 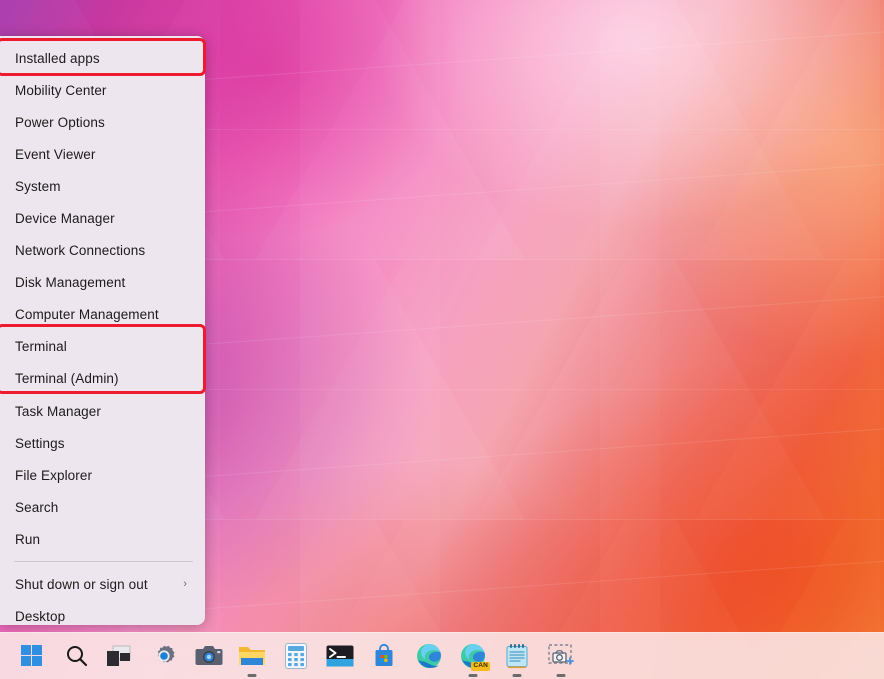 What do you see at coordinates (67, 378) in the screenshot?
I see `menu-item-label: Terminal (Admin)` at bounding box center [67, 378].